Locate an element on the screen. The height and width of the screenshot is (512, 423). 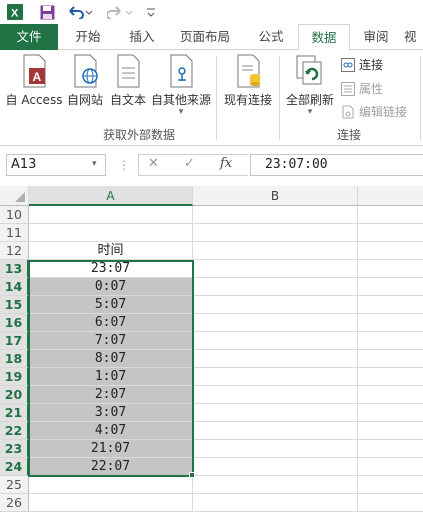
column-header-c is located at coordinates (390, 196).